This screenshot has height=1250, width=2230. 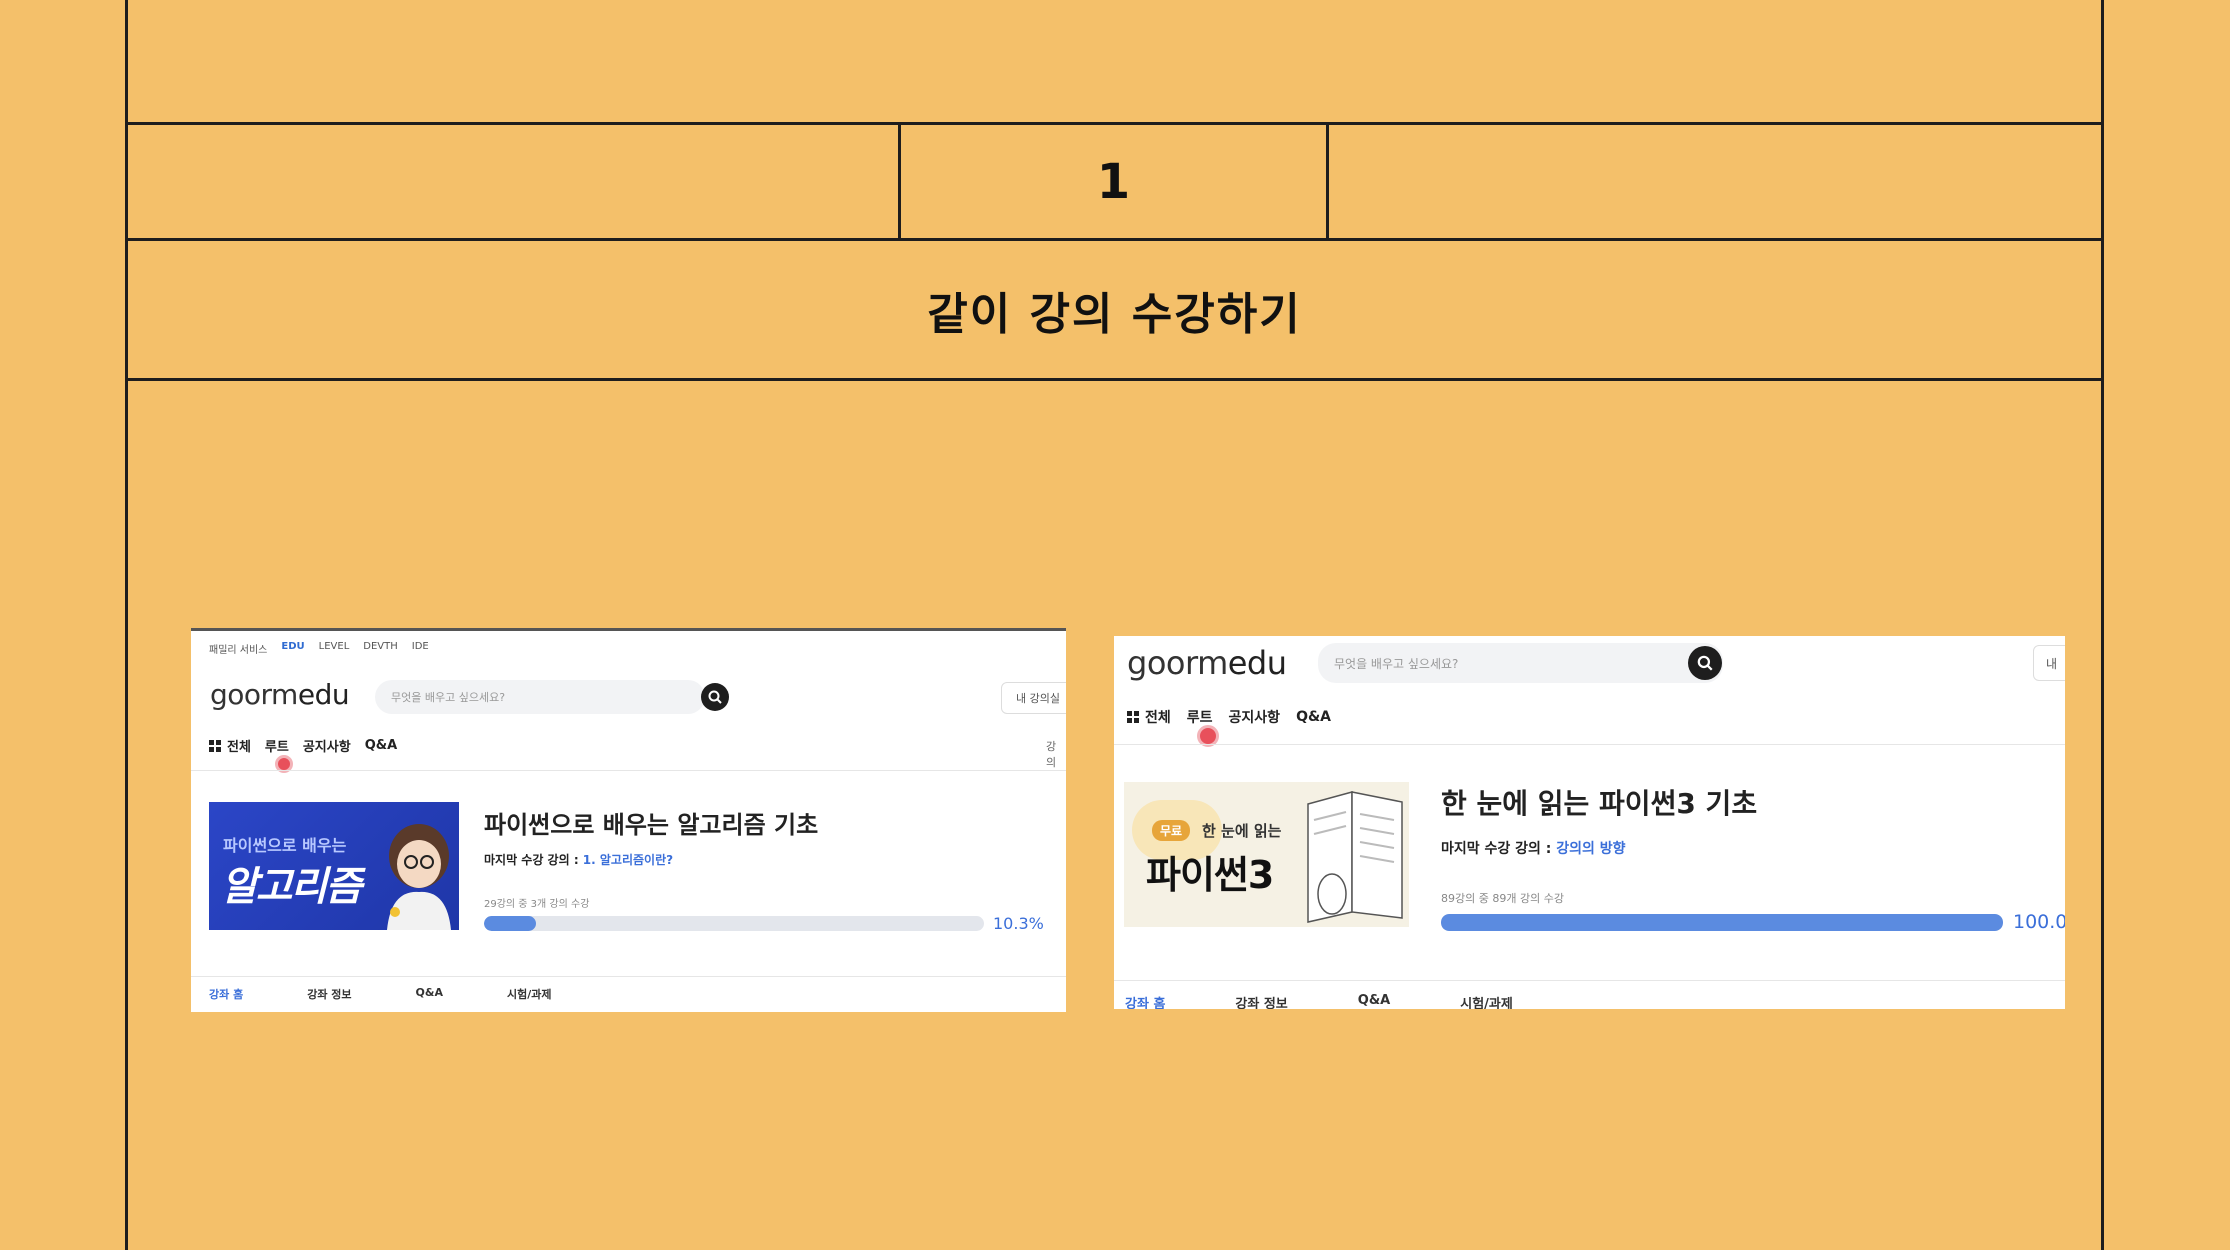 I want to click on family-link-level: LEVEL, so click(x=334, y=648).